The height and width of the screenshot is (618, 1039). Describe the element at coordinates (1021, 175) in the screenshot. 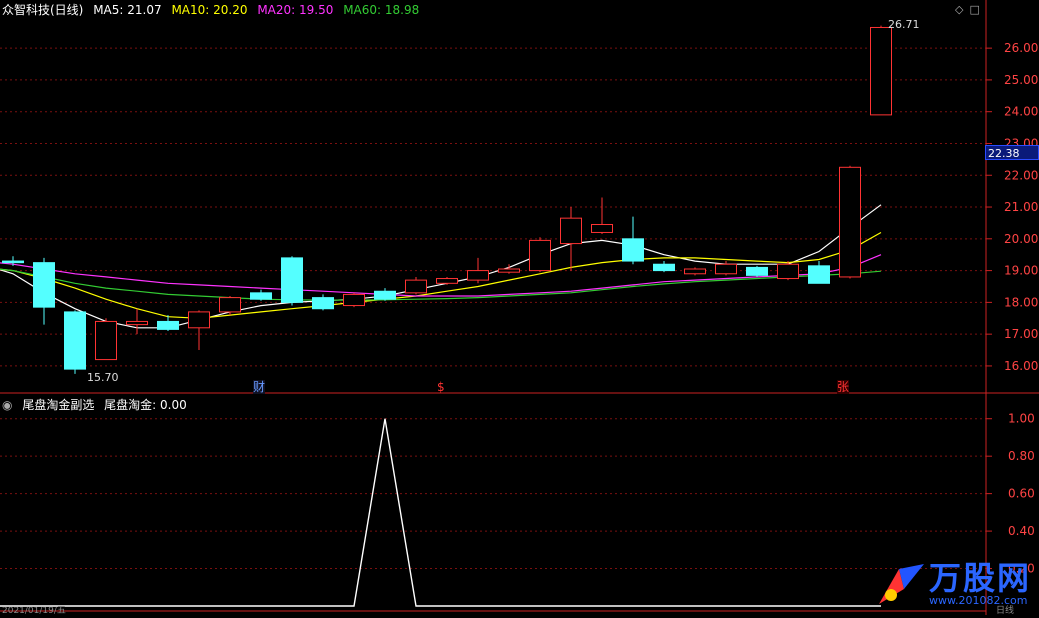

I see `price-tick-label: 22.00` at that location.